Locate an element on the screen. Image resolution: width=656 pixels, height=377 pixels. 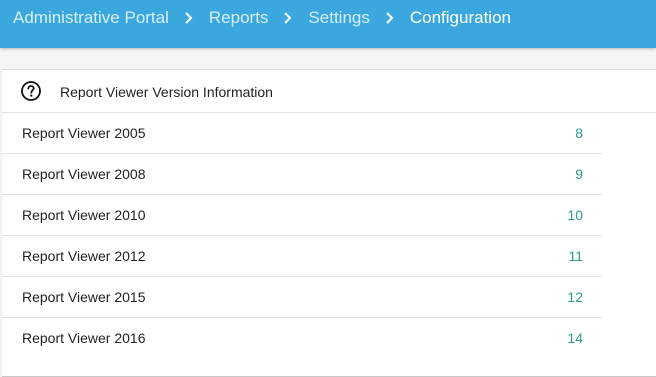
section-title: Report Viewer Version Information is located at coordinates (166, 92).